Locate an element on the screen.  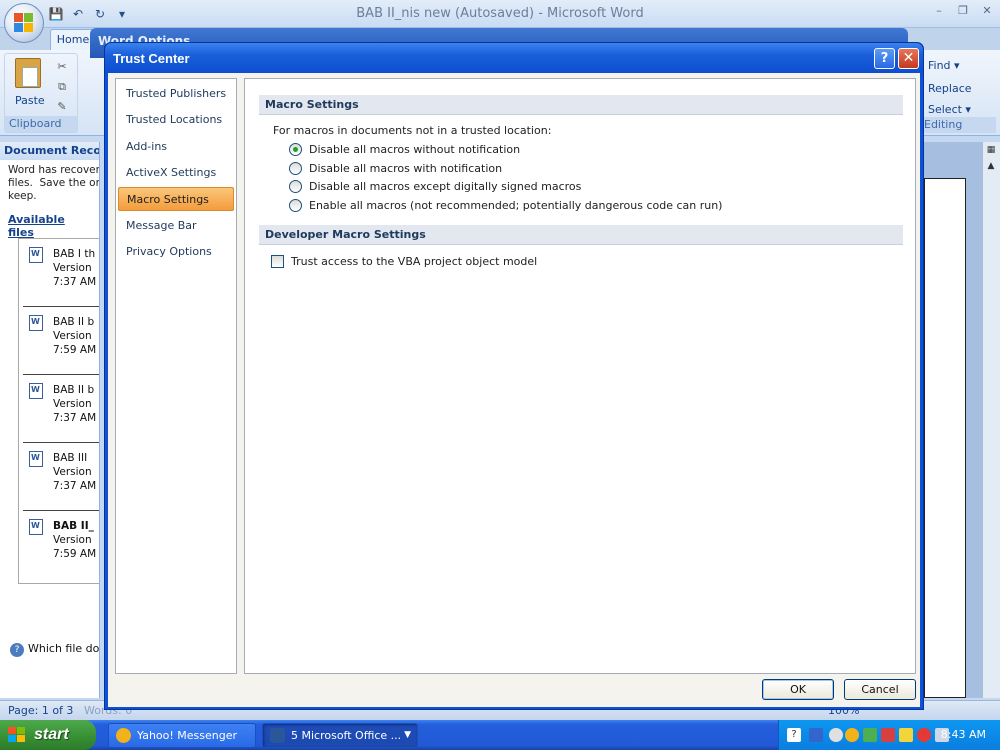
file-name: BAB III is located at coordinates (70, 458).